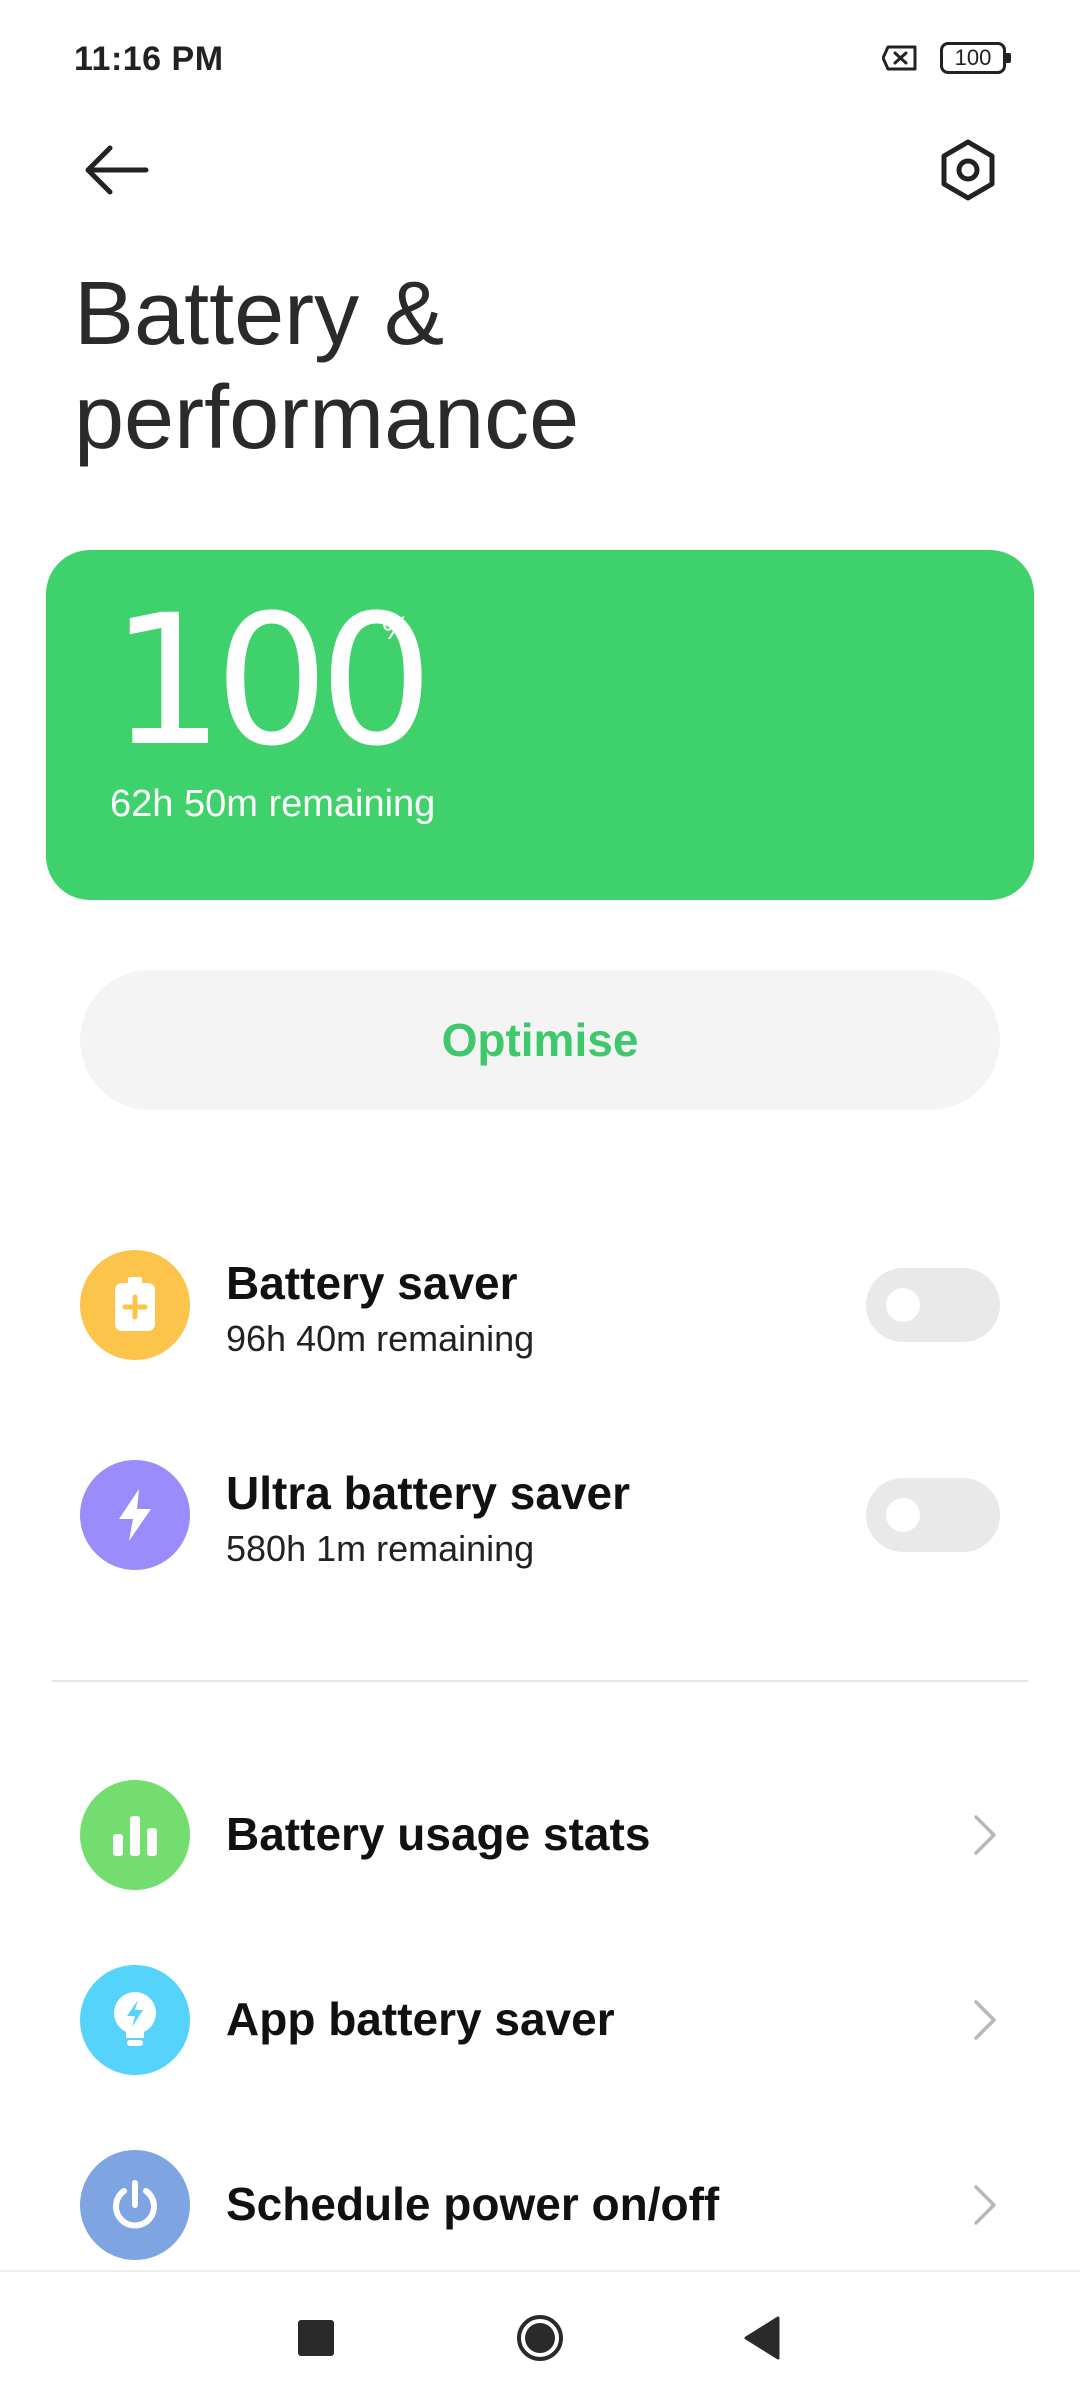 This screenshot has height=2400, width=1080. I want to click on schedule-power-title: Schedule power on/off, so click(473, 2204).